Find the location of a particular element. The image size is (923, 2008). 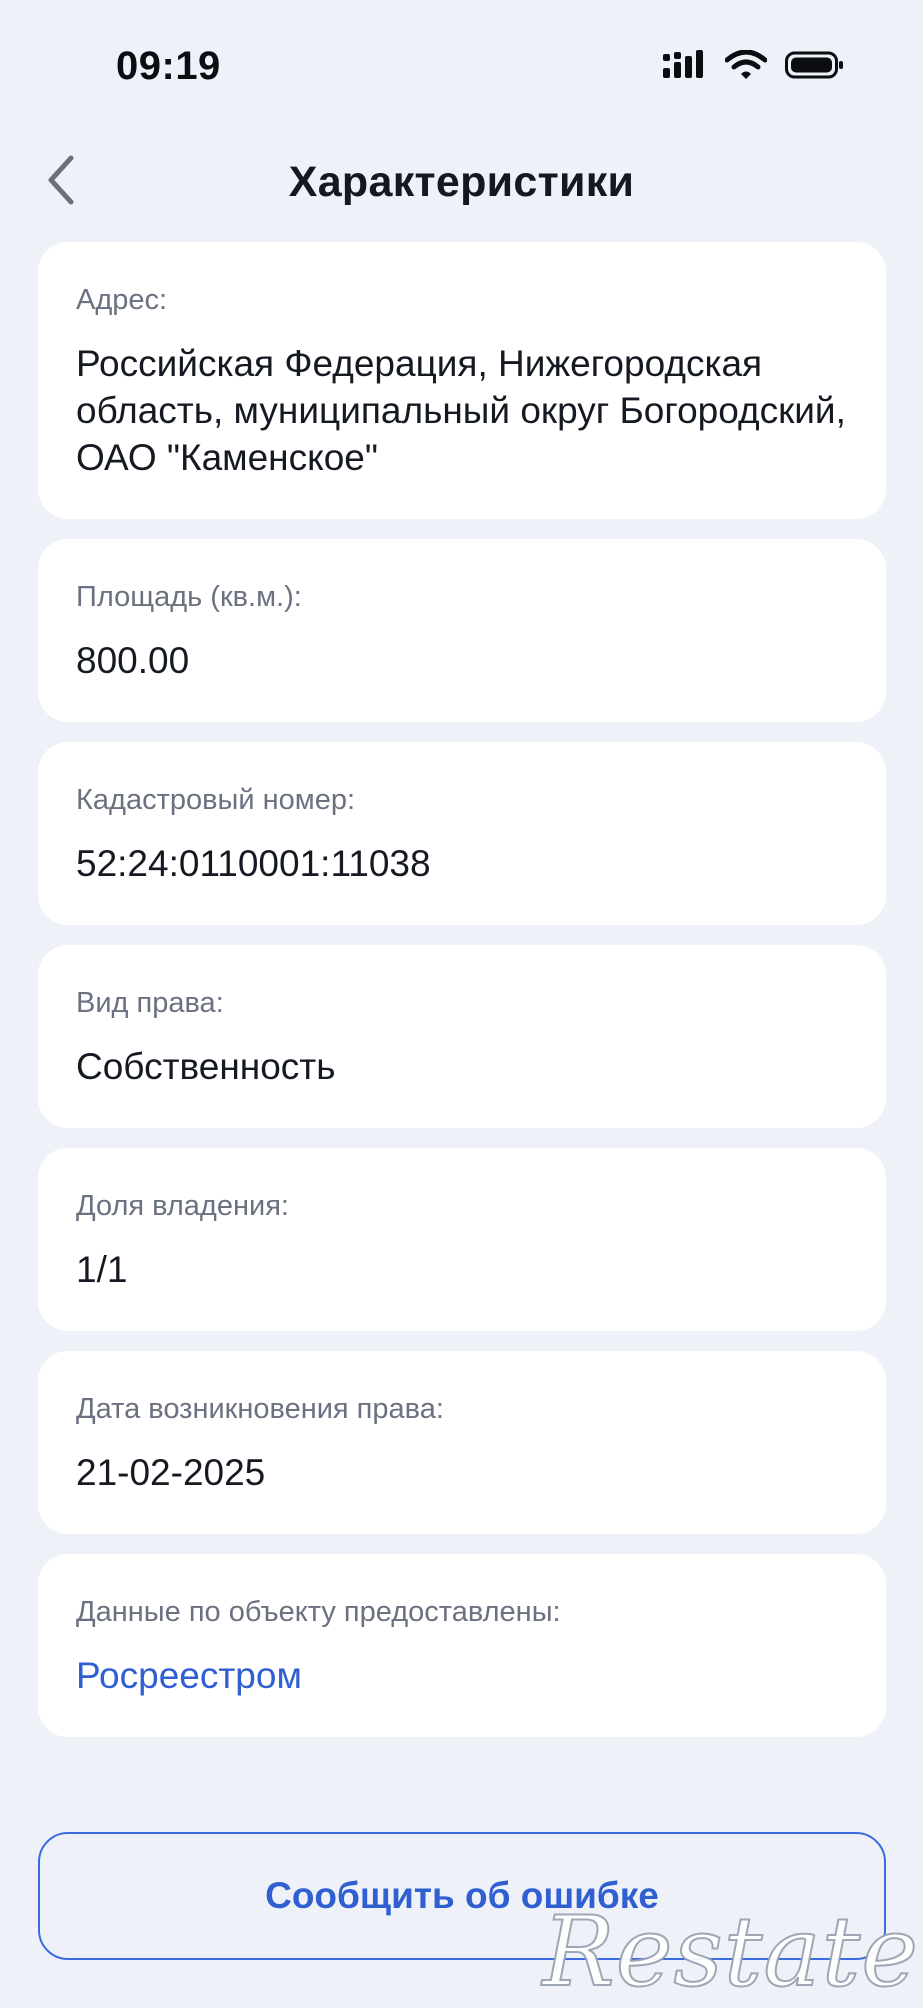

ownership-share-card: Доля владения: 1/1 is located at coordinates (462, 1239).